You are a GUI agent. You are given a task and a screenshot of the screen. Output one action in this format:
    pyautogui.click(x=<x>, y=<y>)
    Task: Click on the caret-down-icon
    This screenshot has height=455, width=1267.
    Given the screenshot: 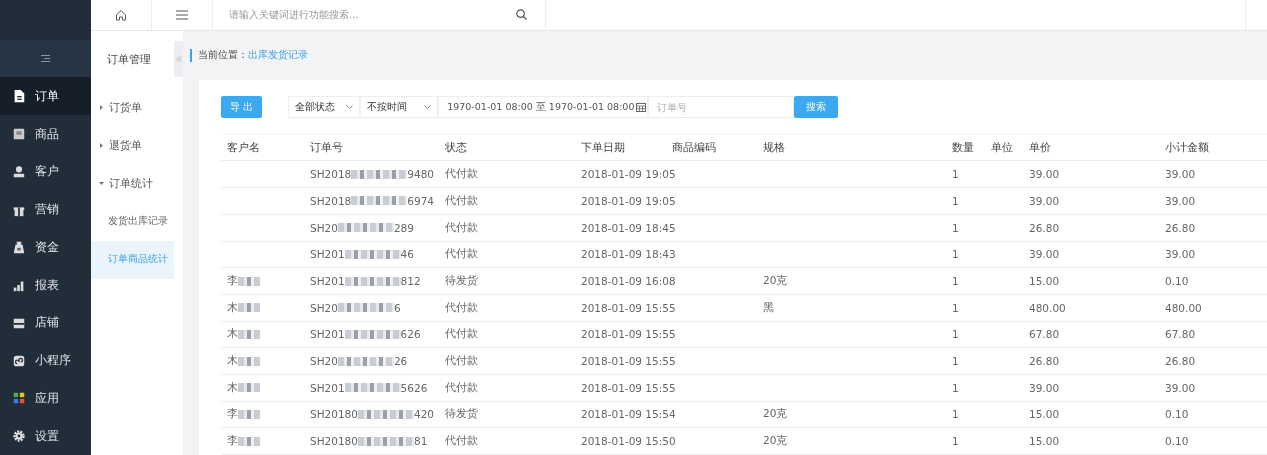 What is the action you would take?
    pyautogui.click(x=101, y=184)
    